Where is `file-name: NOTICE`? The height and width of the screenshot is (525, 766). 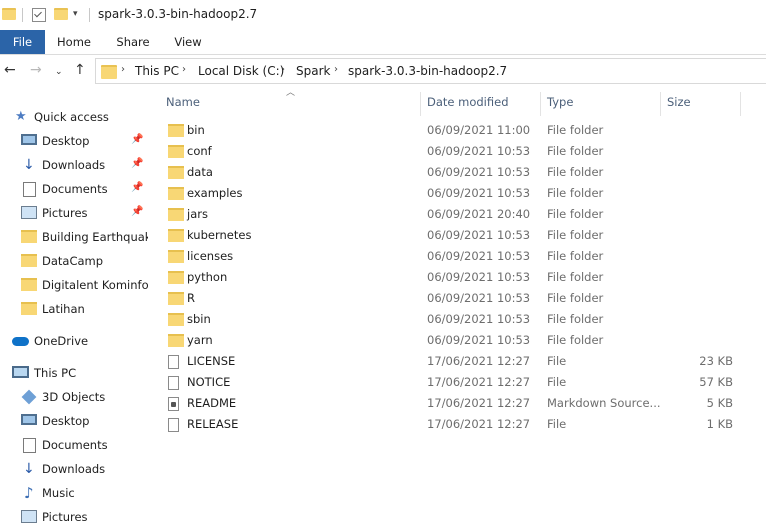 file-name: NOTICE is located at coordinates (209, 382).